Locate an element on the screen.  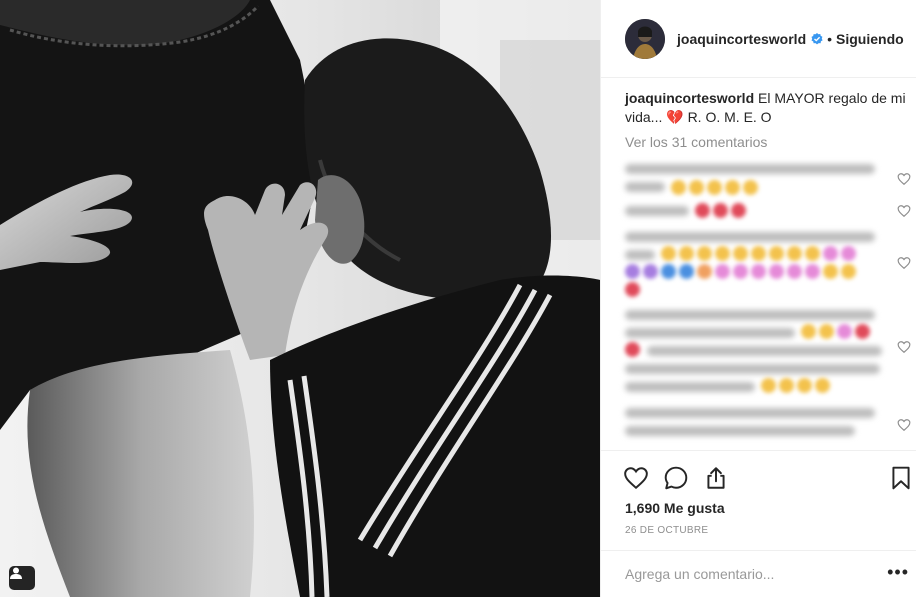
add-comment-bar: ••• is located at coordinates (758, 573).